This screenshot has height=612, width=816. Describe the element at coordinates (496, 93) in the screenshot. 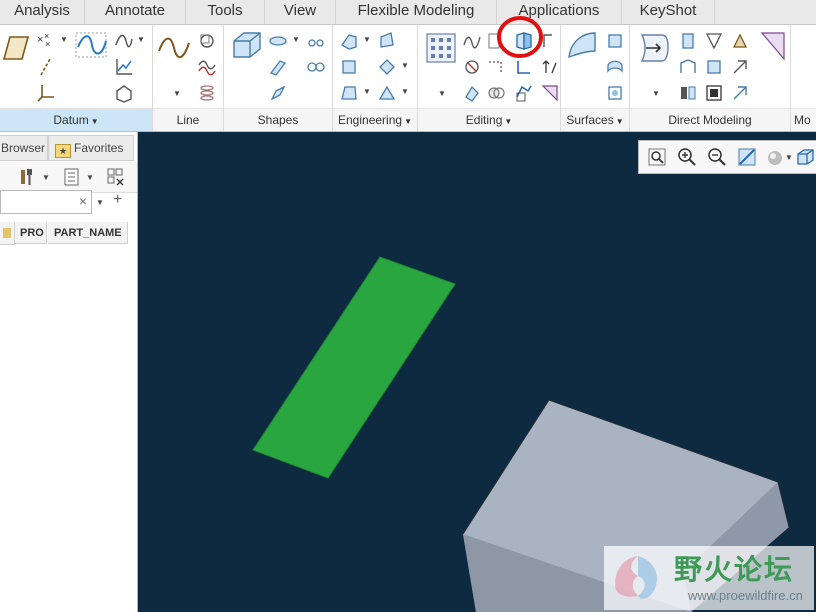

I see `intersect-icon` at that location.